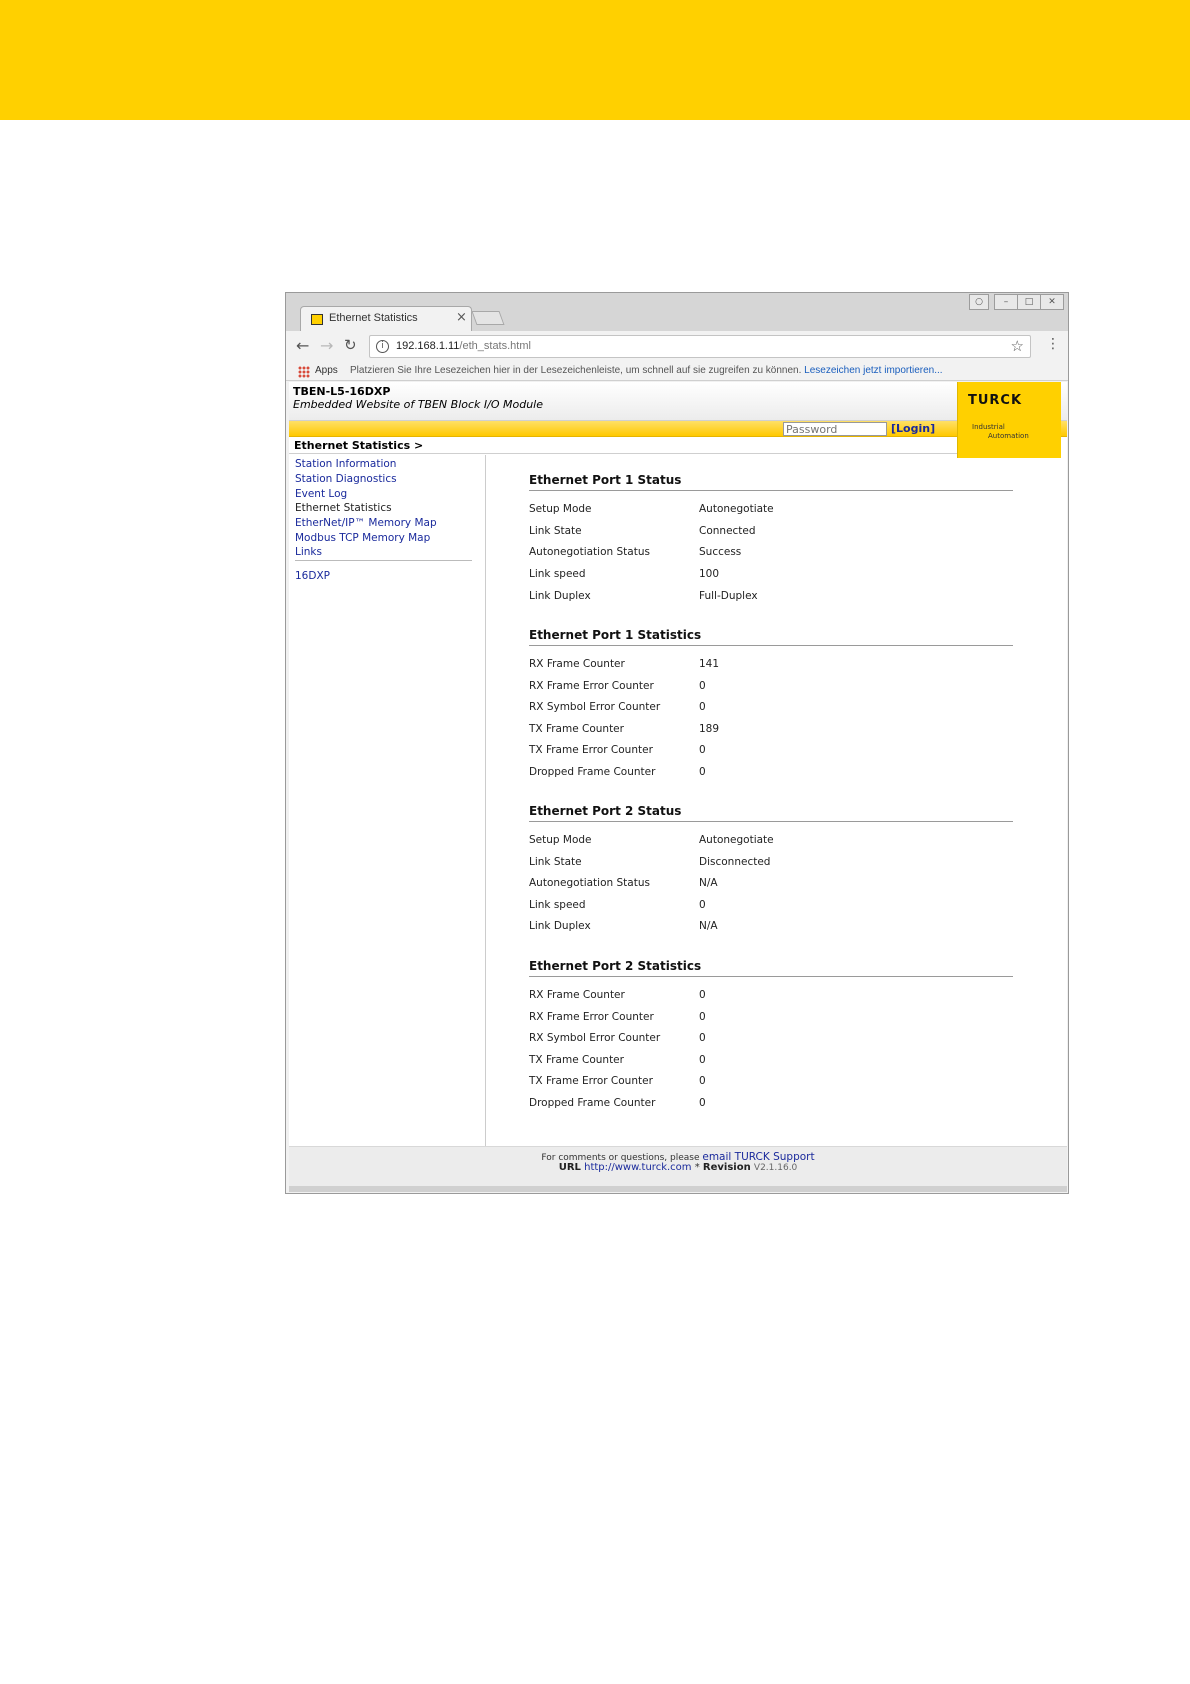 This screenshot has height=1684, width=1190. What do you see at coordinates (495, 346) in the screenshot?
I see `url-path: /eth_stats.html` at bounding box center [495, 346].